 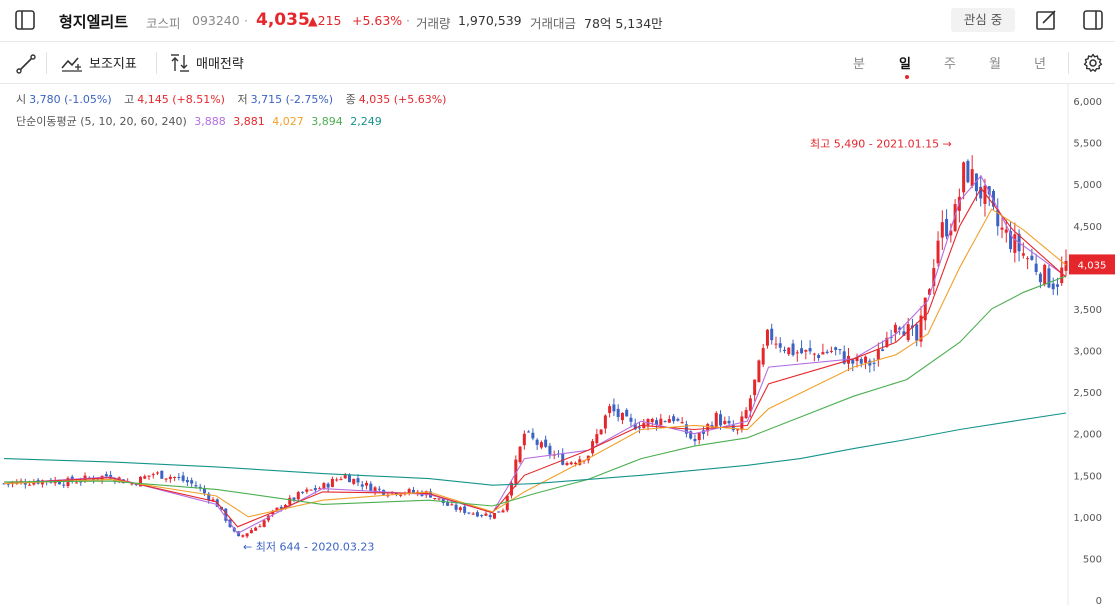 I want to click on sidebar-toggle-icon, so click(x=25, y=20).